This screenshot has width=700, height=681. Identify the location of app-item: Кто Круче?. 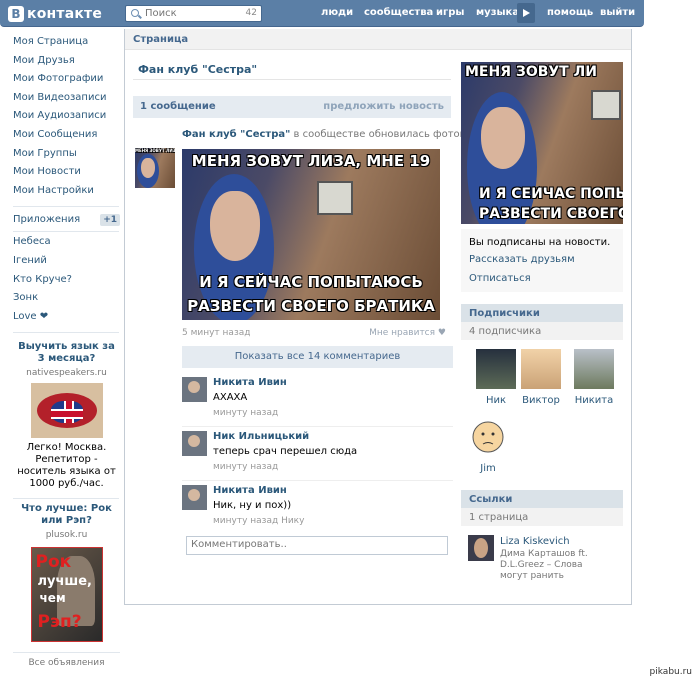
(66, 283).